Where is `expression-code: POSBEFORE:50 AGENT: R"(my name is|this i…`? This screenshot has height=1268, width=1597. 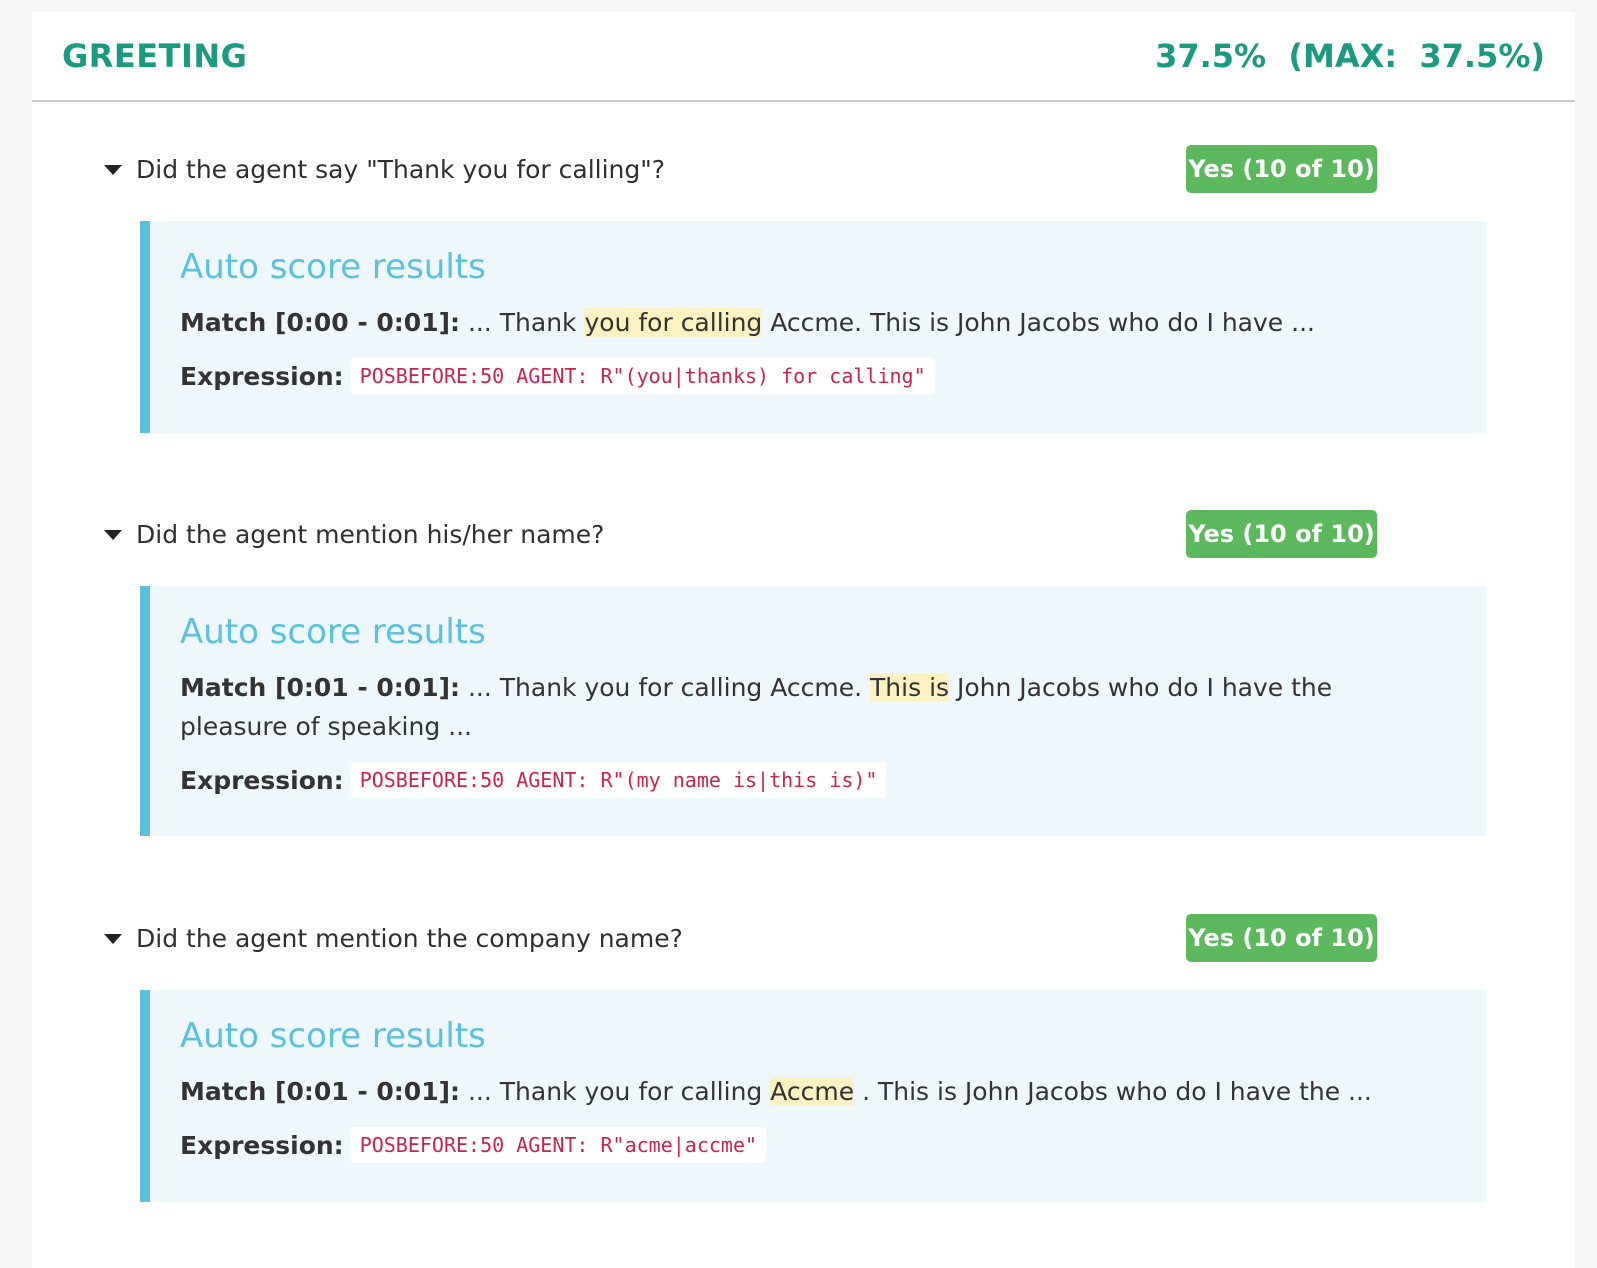
expression-code: POSBEFORE:50 AGENT: R"(my name is|this i… is located at coordinates (618, 780).